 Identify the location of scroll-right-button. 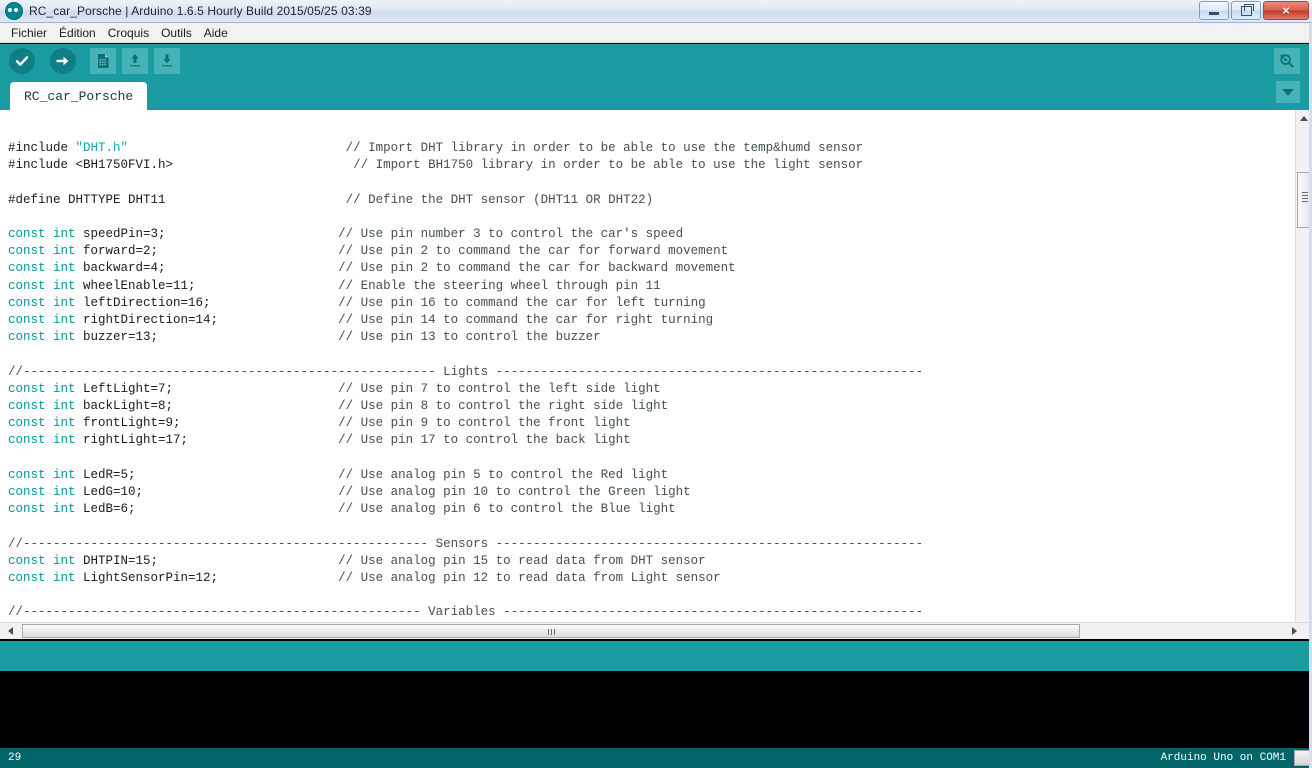
(1294, 631).